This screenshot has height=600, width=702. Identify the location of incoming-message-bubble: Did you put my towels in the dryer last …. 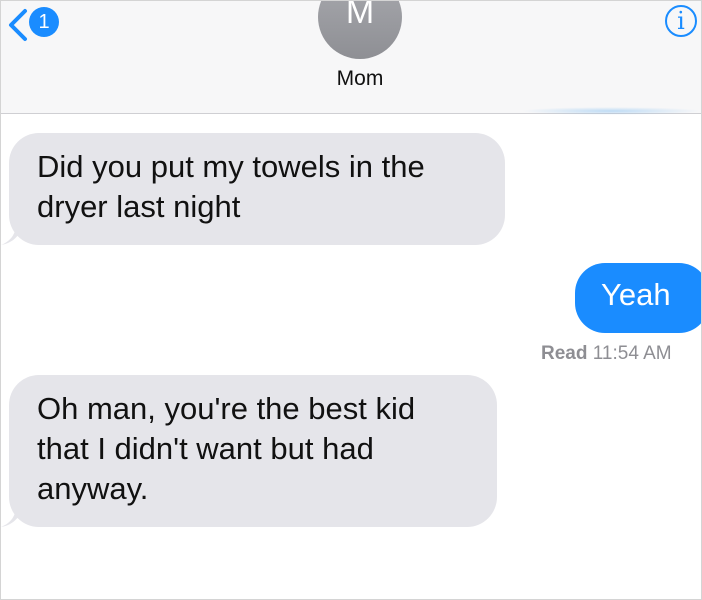
(257, 189).